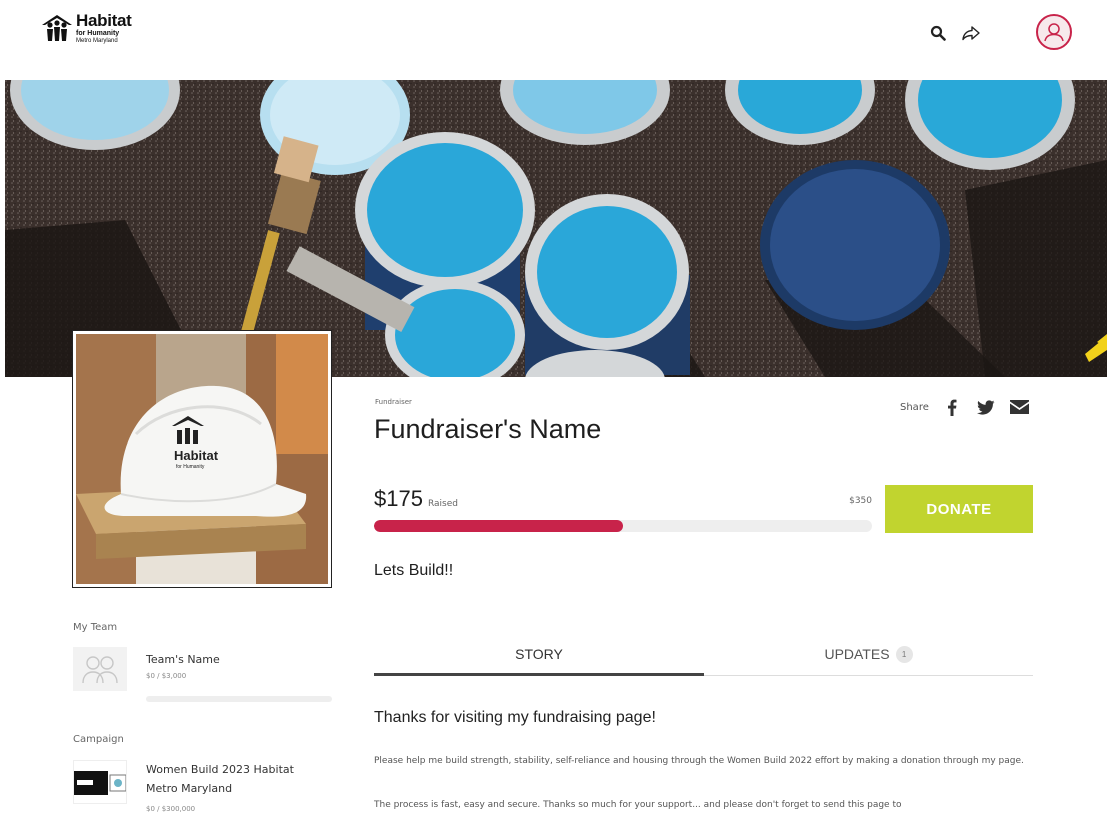 This screenshot has width=1107, height=824. What do you see at coordinates (488, 429) in the screenshot?
I see `fundraiser-name: Fundraiser's Name` at bounding box center [488, 429].